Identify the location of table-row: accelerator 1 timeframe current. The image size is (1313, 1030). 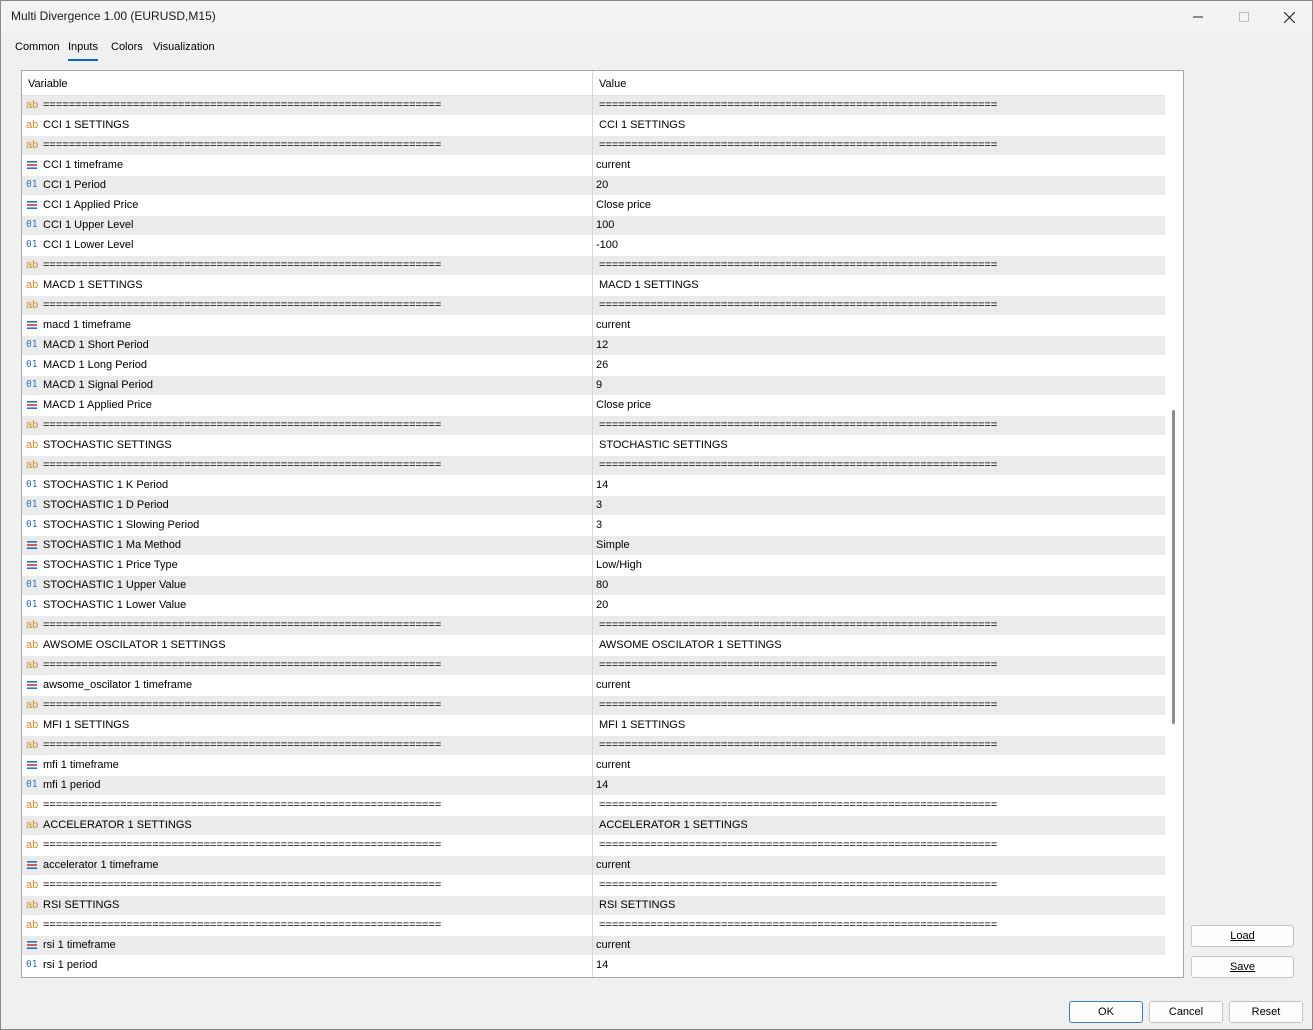
(593, 866).